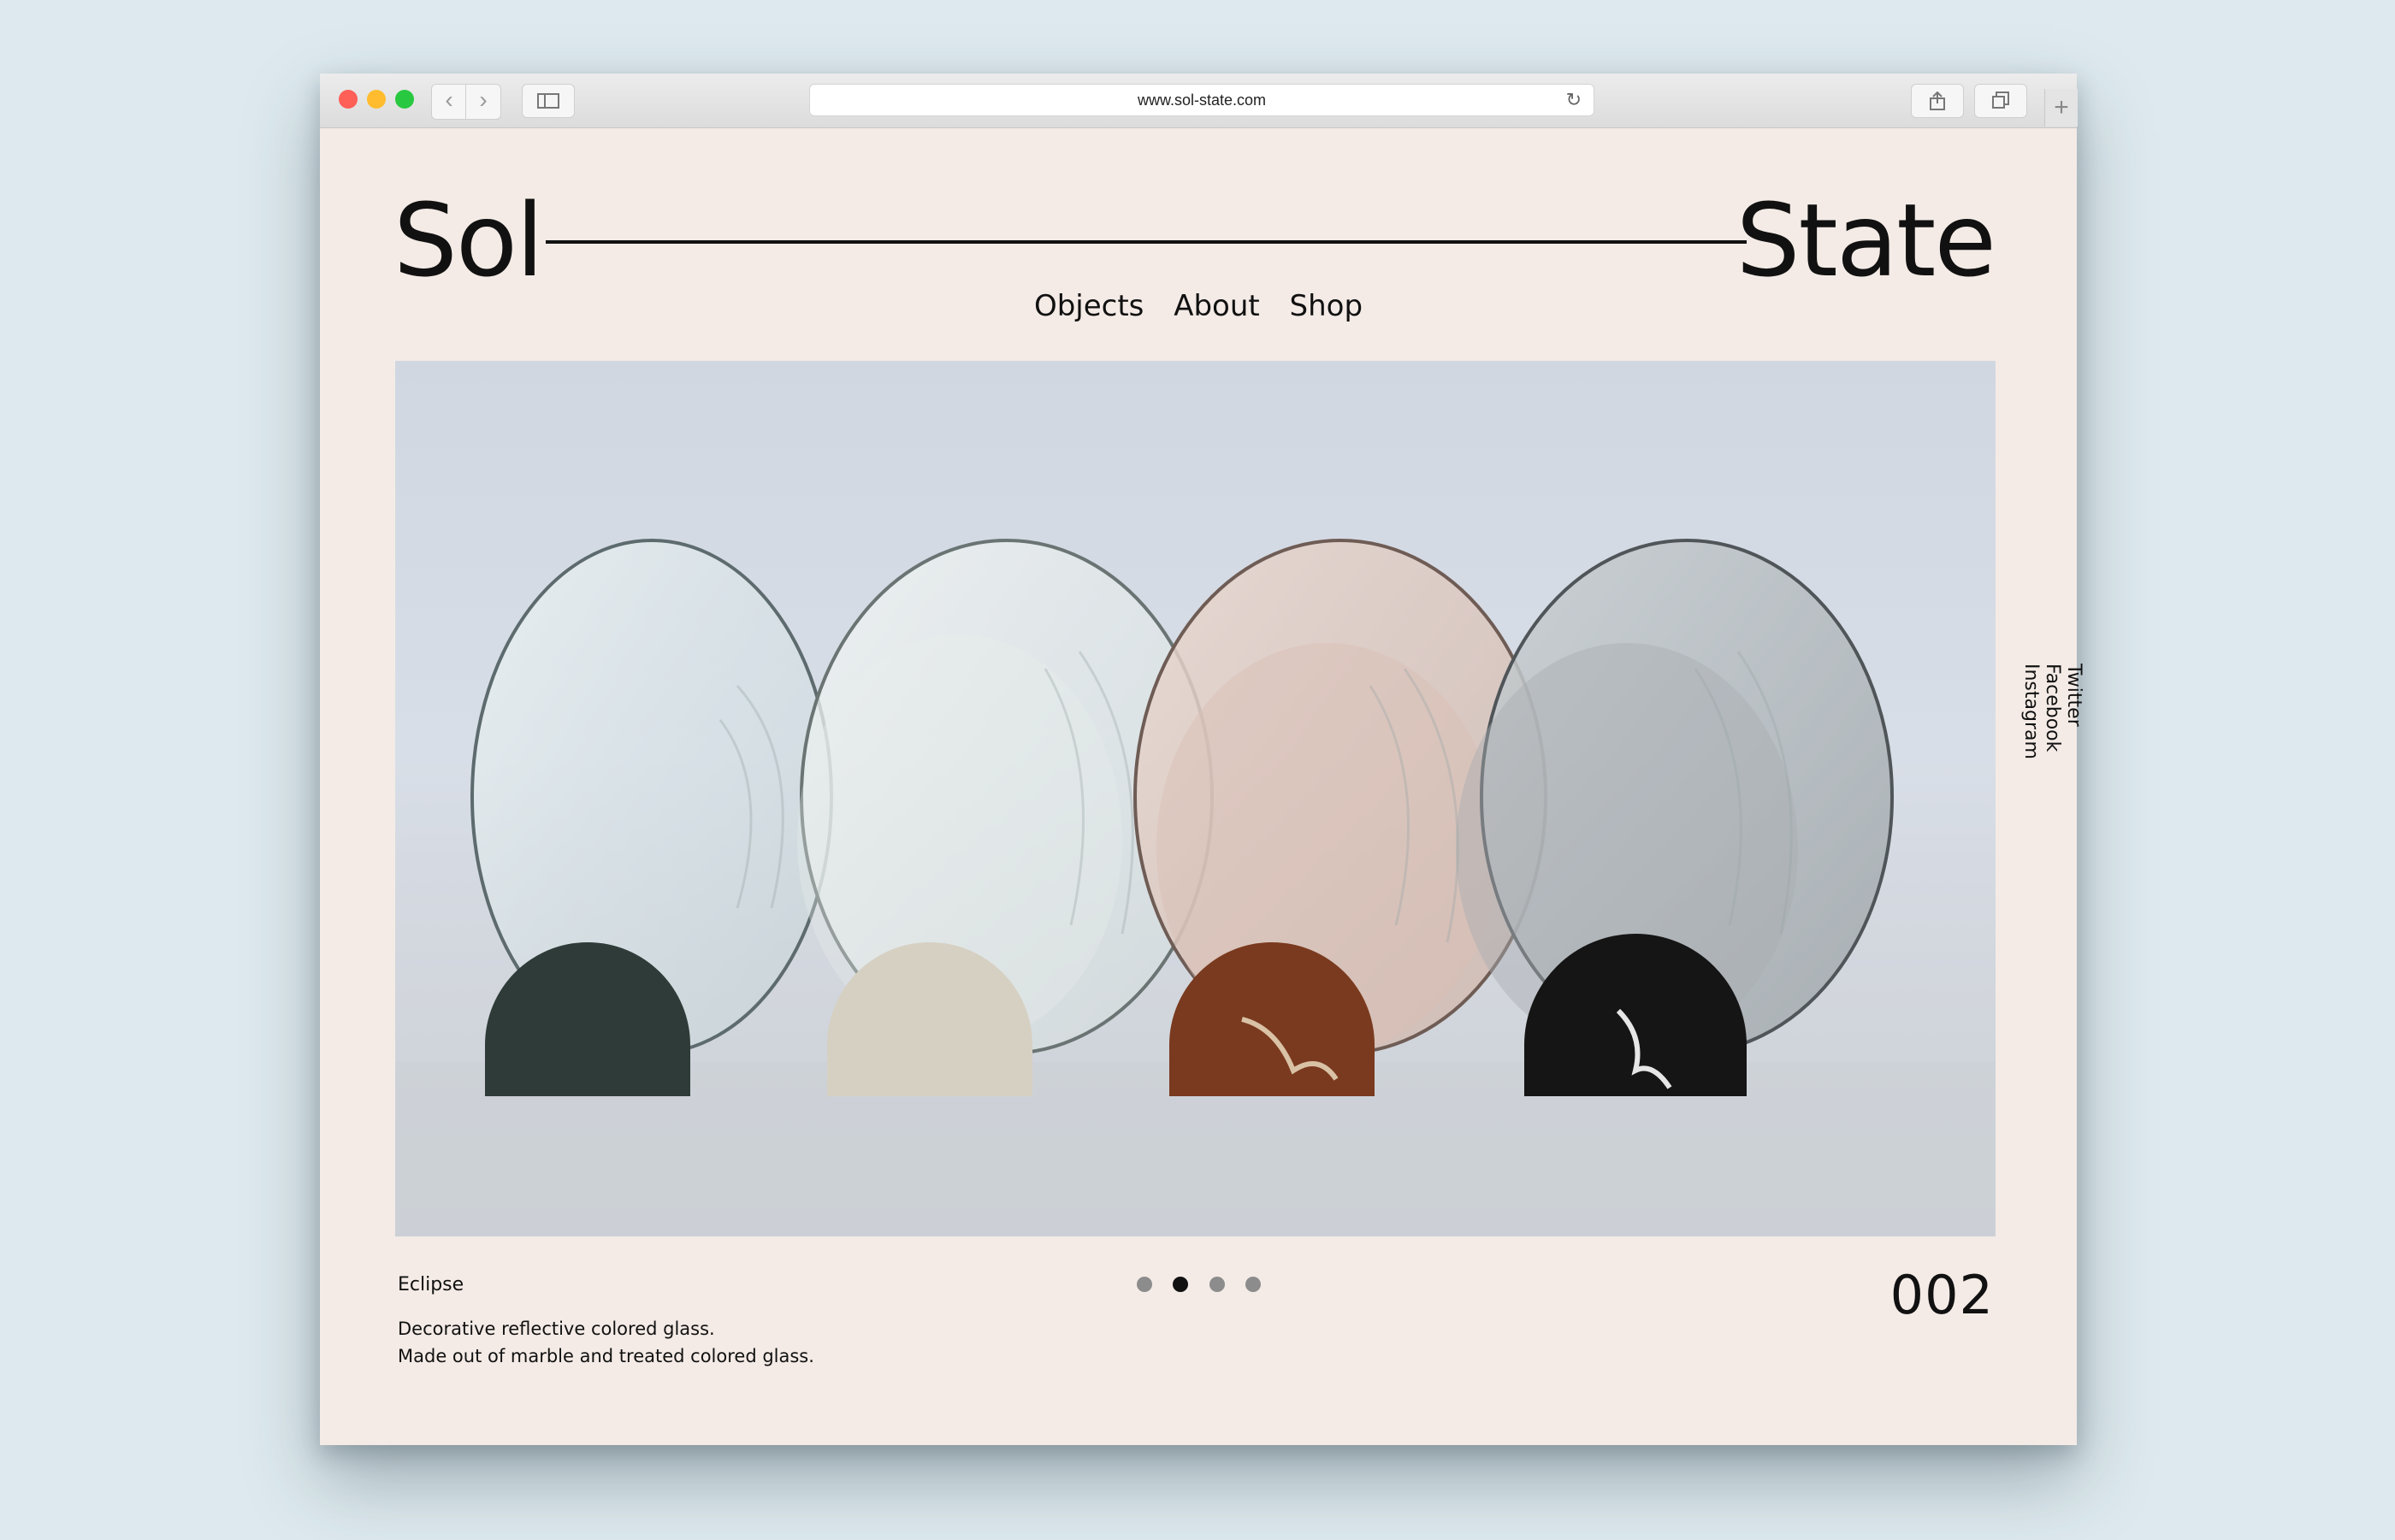  I want to click on address-bar: www.sol-state.com ↻, so click(1201, 100).